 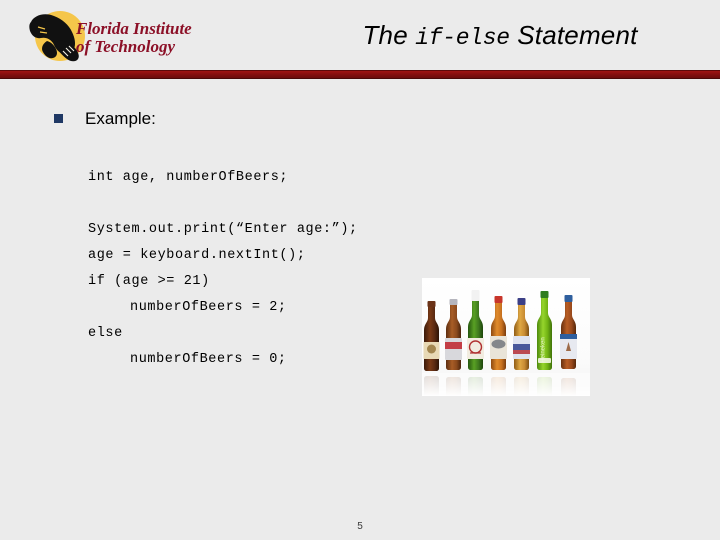 I want to click on code-line: int age, numberOfBeers;, so click(x=188, y=177).